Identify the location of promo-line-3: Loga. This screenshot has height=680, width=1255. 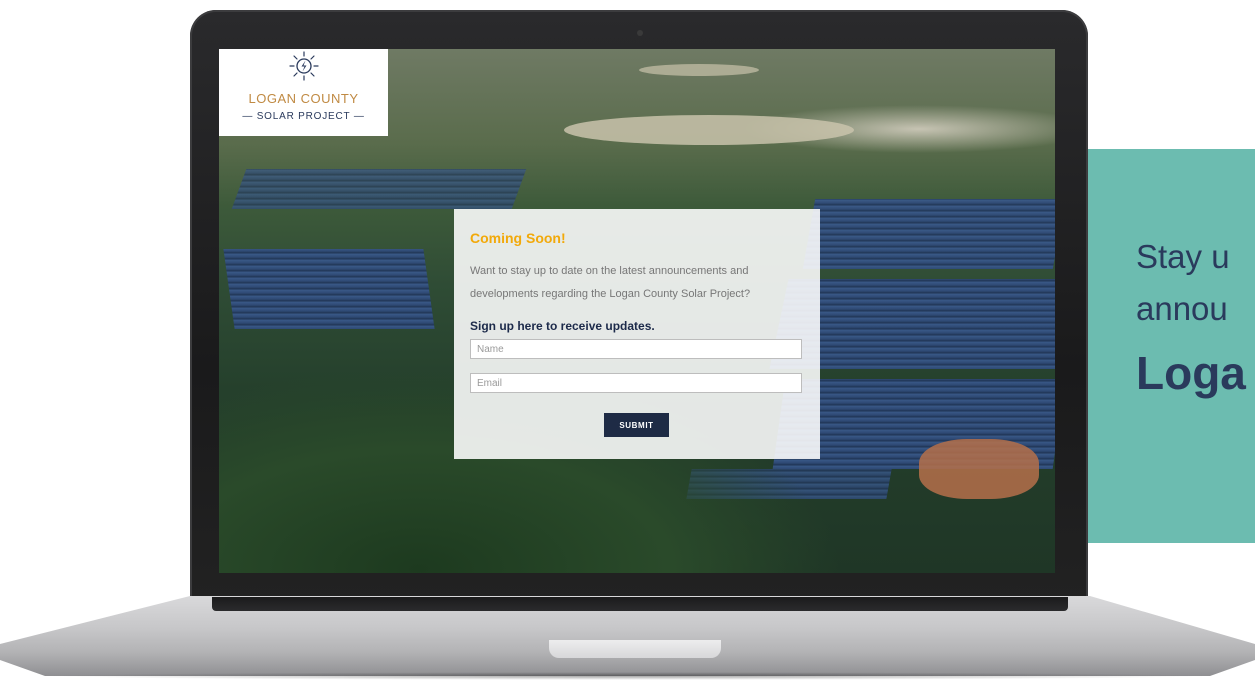
(1191, 373).